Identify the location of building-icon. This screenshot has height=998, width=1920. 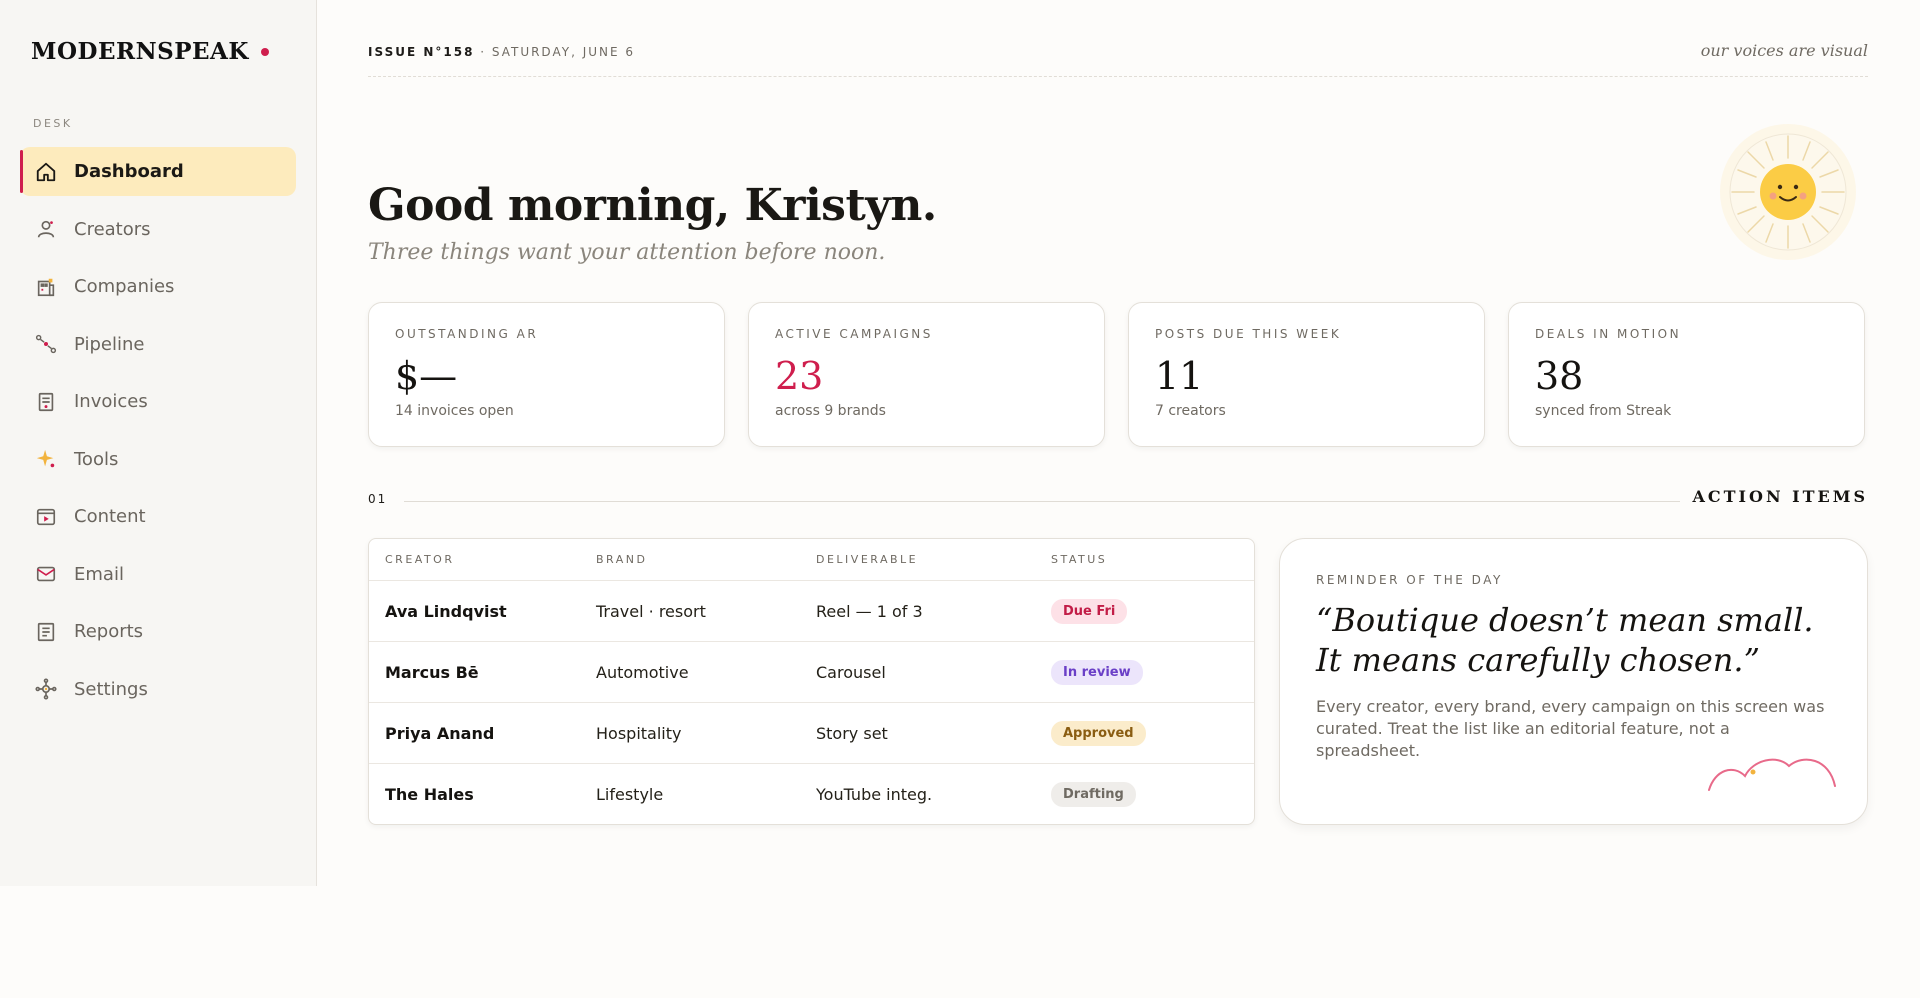
(46, 287).